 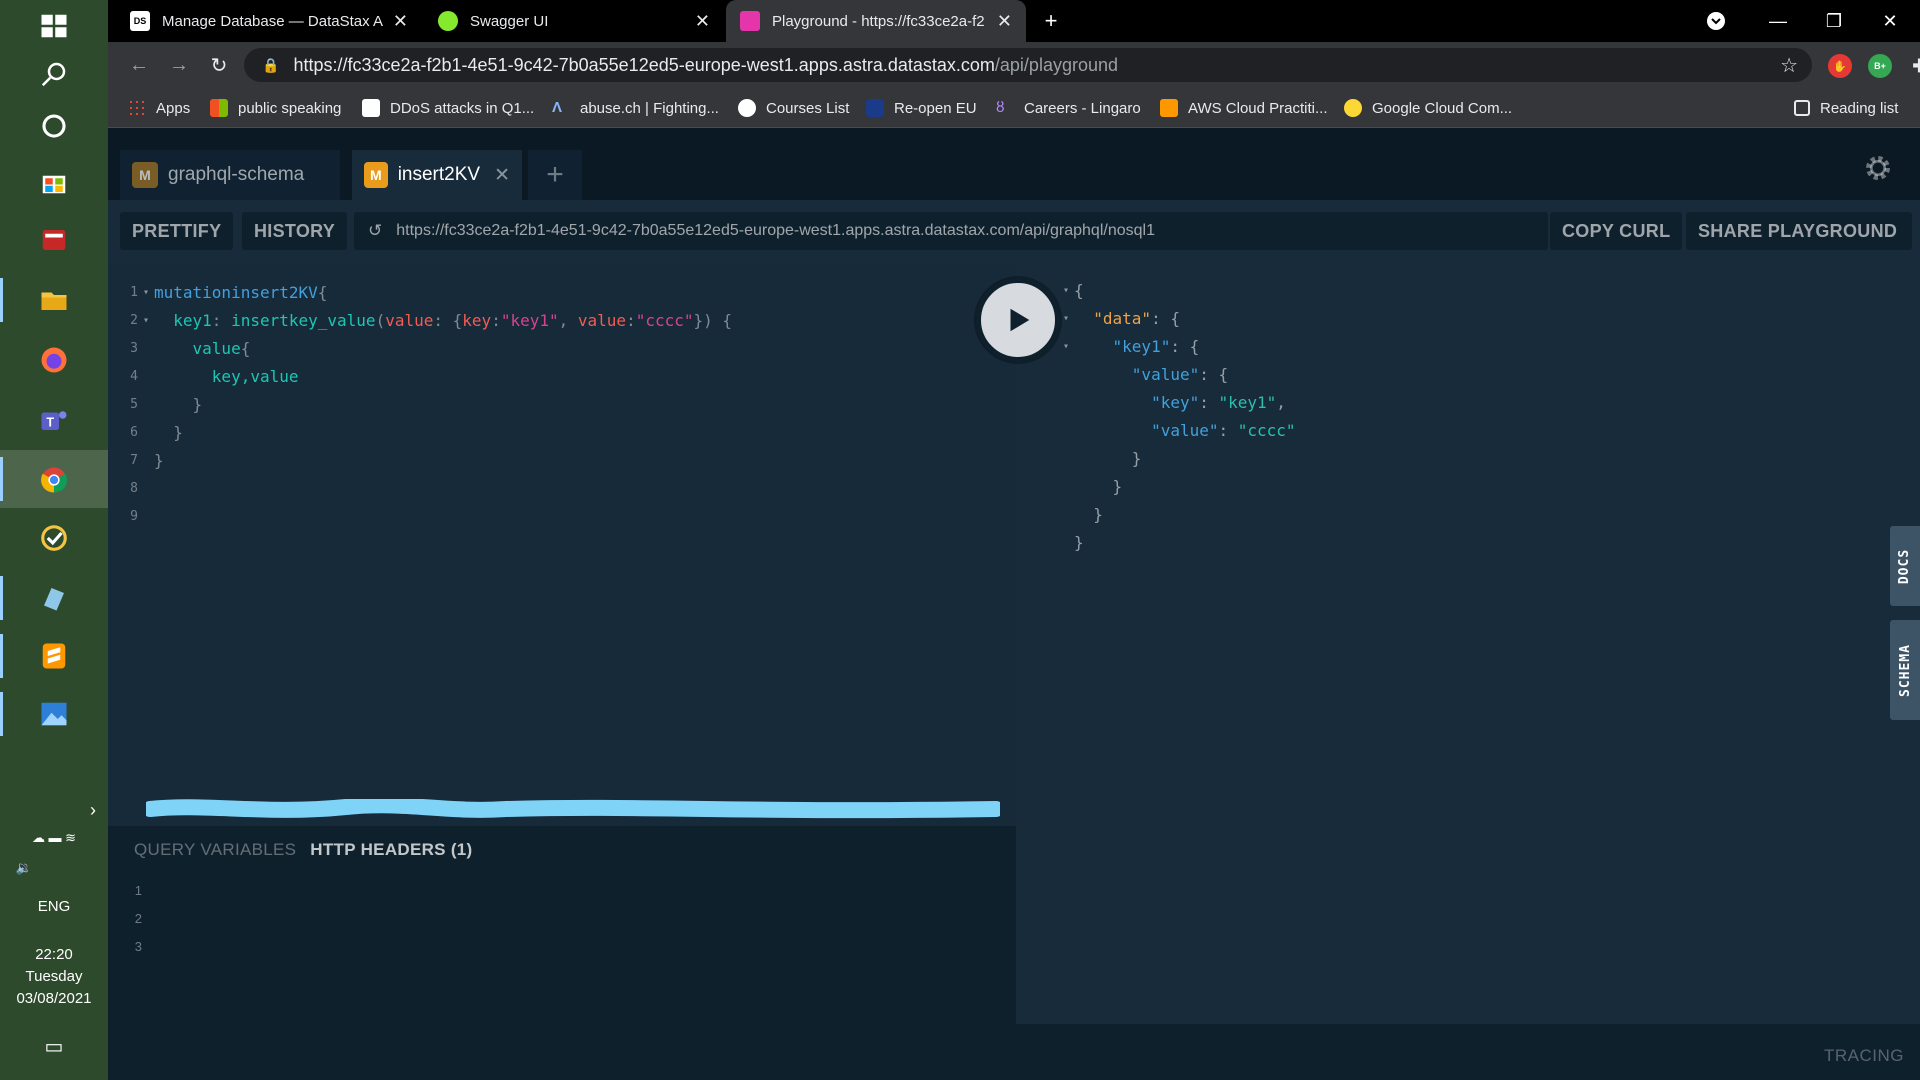 What do you see at coordinates (391, 850) in the screenshot?
I see `http-headers-tab: HTTP HEADERS (1)` at bounding box center [391, 850].